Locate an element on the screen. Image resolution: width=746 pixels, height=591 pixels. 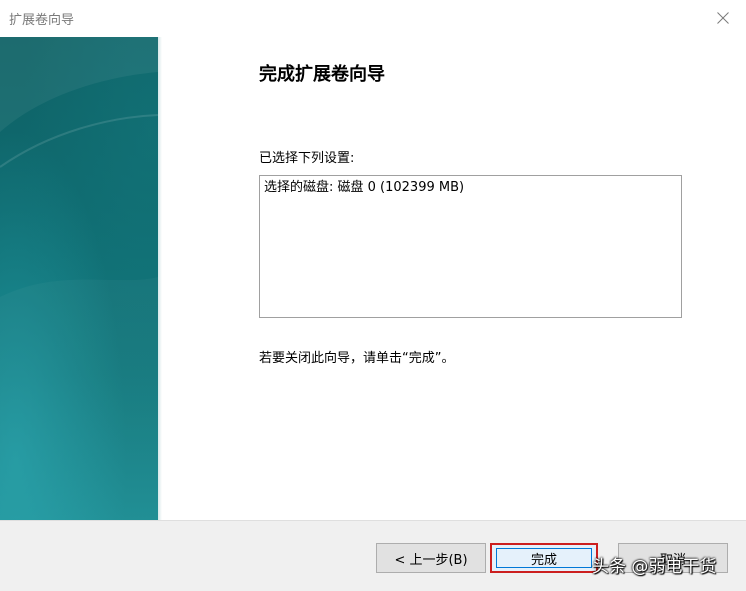
settings-line: 选择的磁盘: 磁盘 0 (102399 MB) is located at coordinates (364, 187).